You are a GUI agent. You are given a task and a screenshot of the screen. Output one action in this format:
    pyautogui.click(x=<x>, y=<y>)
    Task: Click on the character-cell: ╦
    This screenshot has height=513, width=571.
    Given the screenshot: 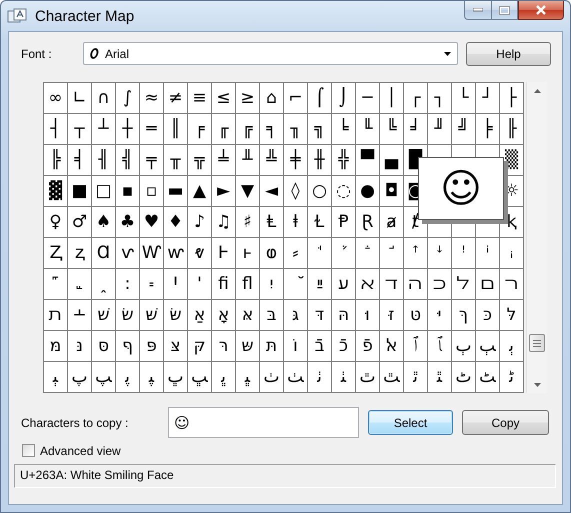 What is the action you would take?
    pyautogui.click(x=199, y=160)
    